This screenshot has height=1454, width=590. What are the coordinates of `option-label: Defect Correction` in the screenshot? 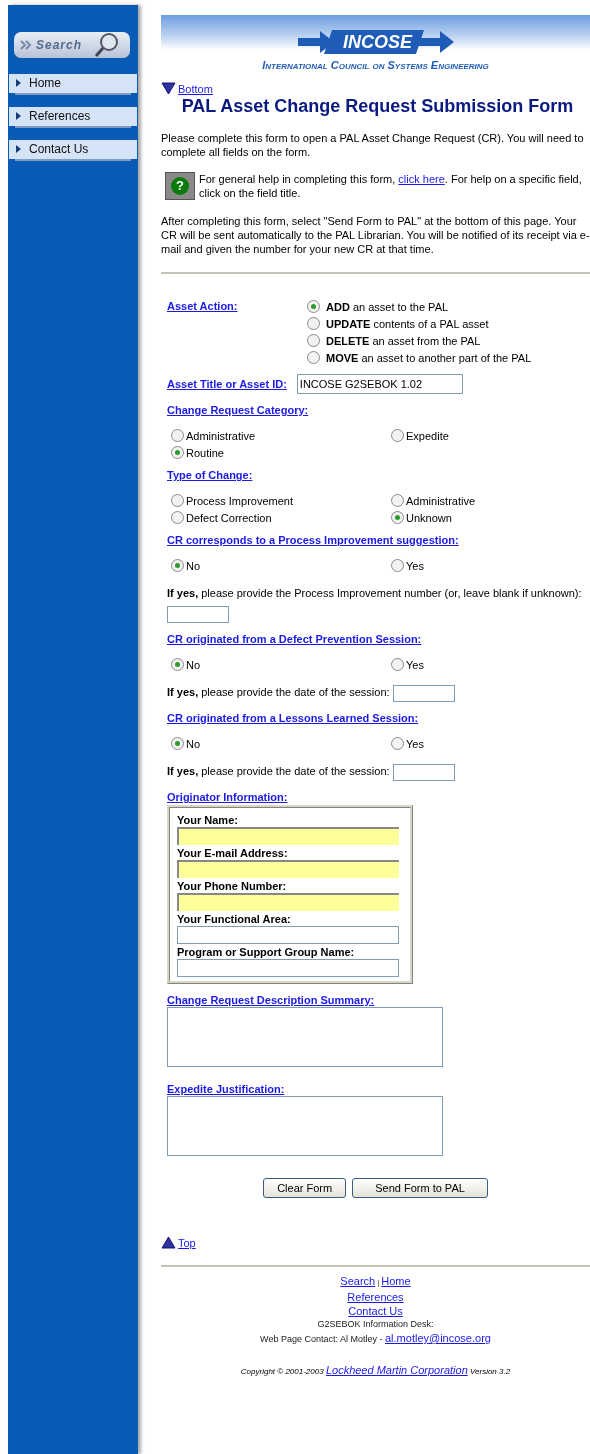 It's located at (229, 517).